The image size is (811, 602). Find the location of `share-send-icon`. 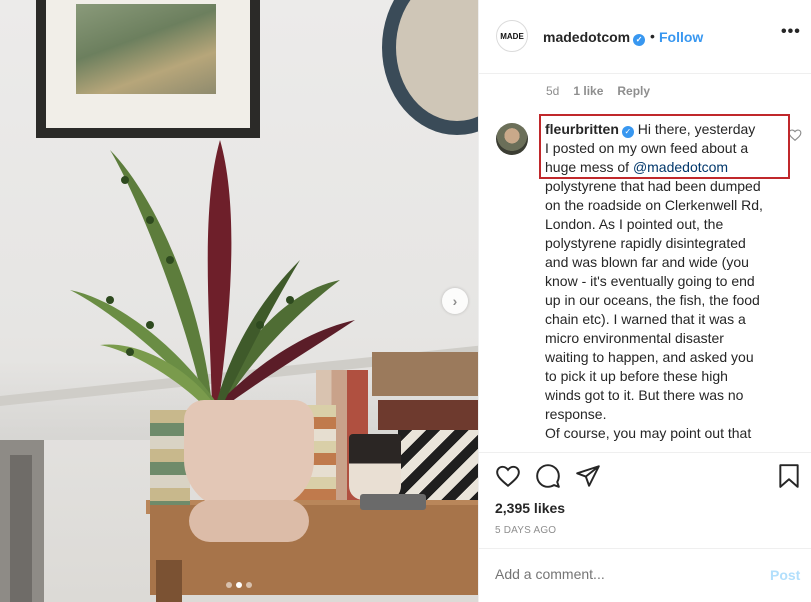

share-send-icon is located at coordinates (588, 476).